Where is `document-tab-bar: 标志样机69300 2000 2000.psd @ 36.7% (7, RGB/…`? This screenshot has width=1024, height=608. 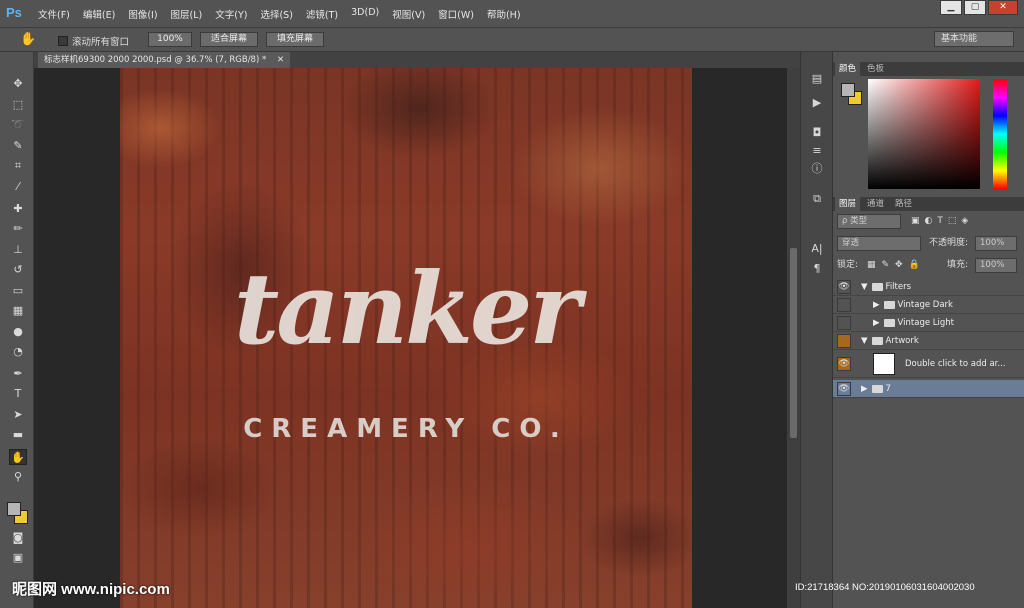 document-tab-bar: 标志样机69300 2000 2000.psd @ 36.7% (7, RGB/… is located at coordinates (417, 60).